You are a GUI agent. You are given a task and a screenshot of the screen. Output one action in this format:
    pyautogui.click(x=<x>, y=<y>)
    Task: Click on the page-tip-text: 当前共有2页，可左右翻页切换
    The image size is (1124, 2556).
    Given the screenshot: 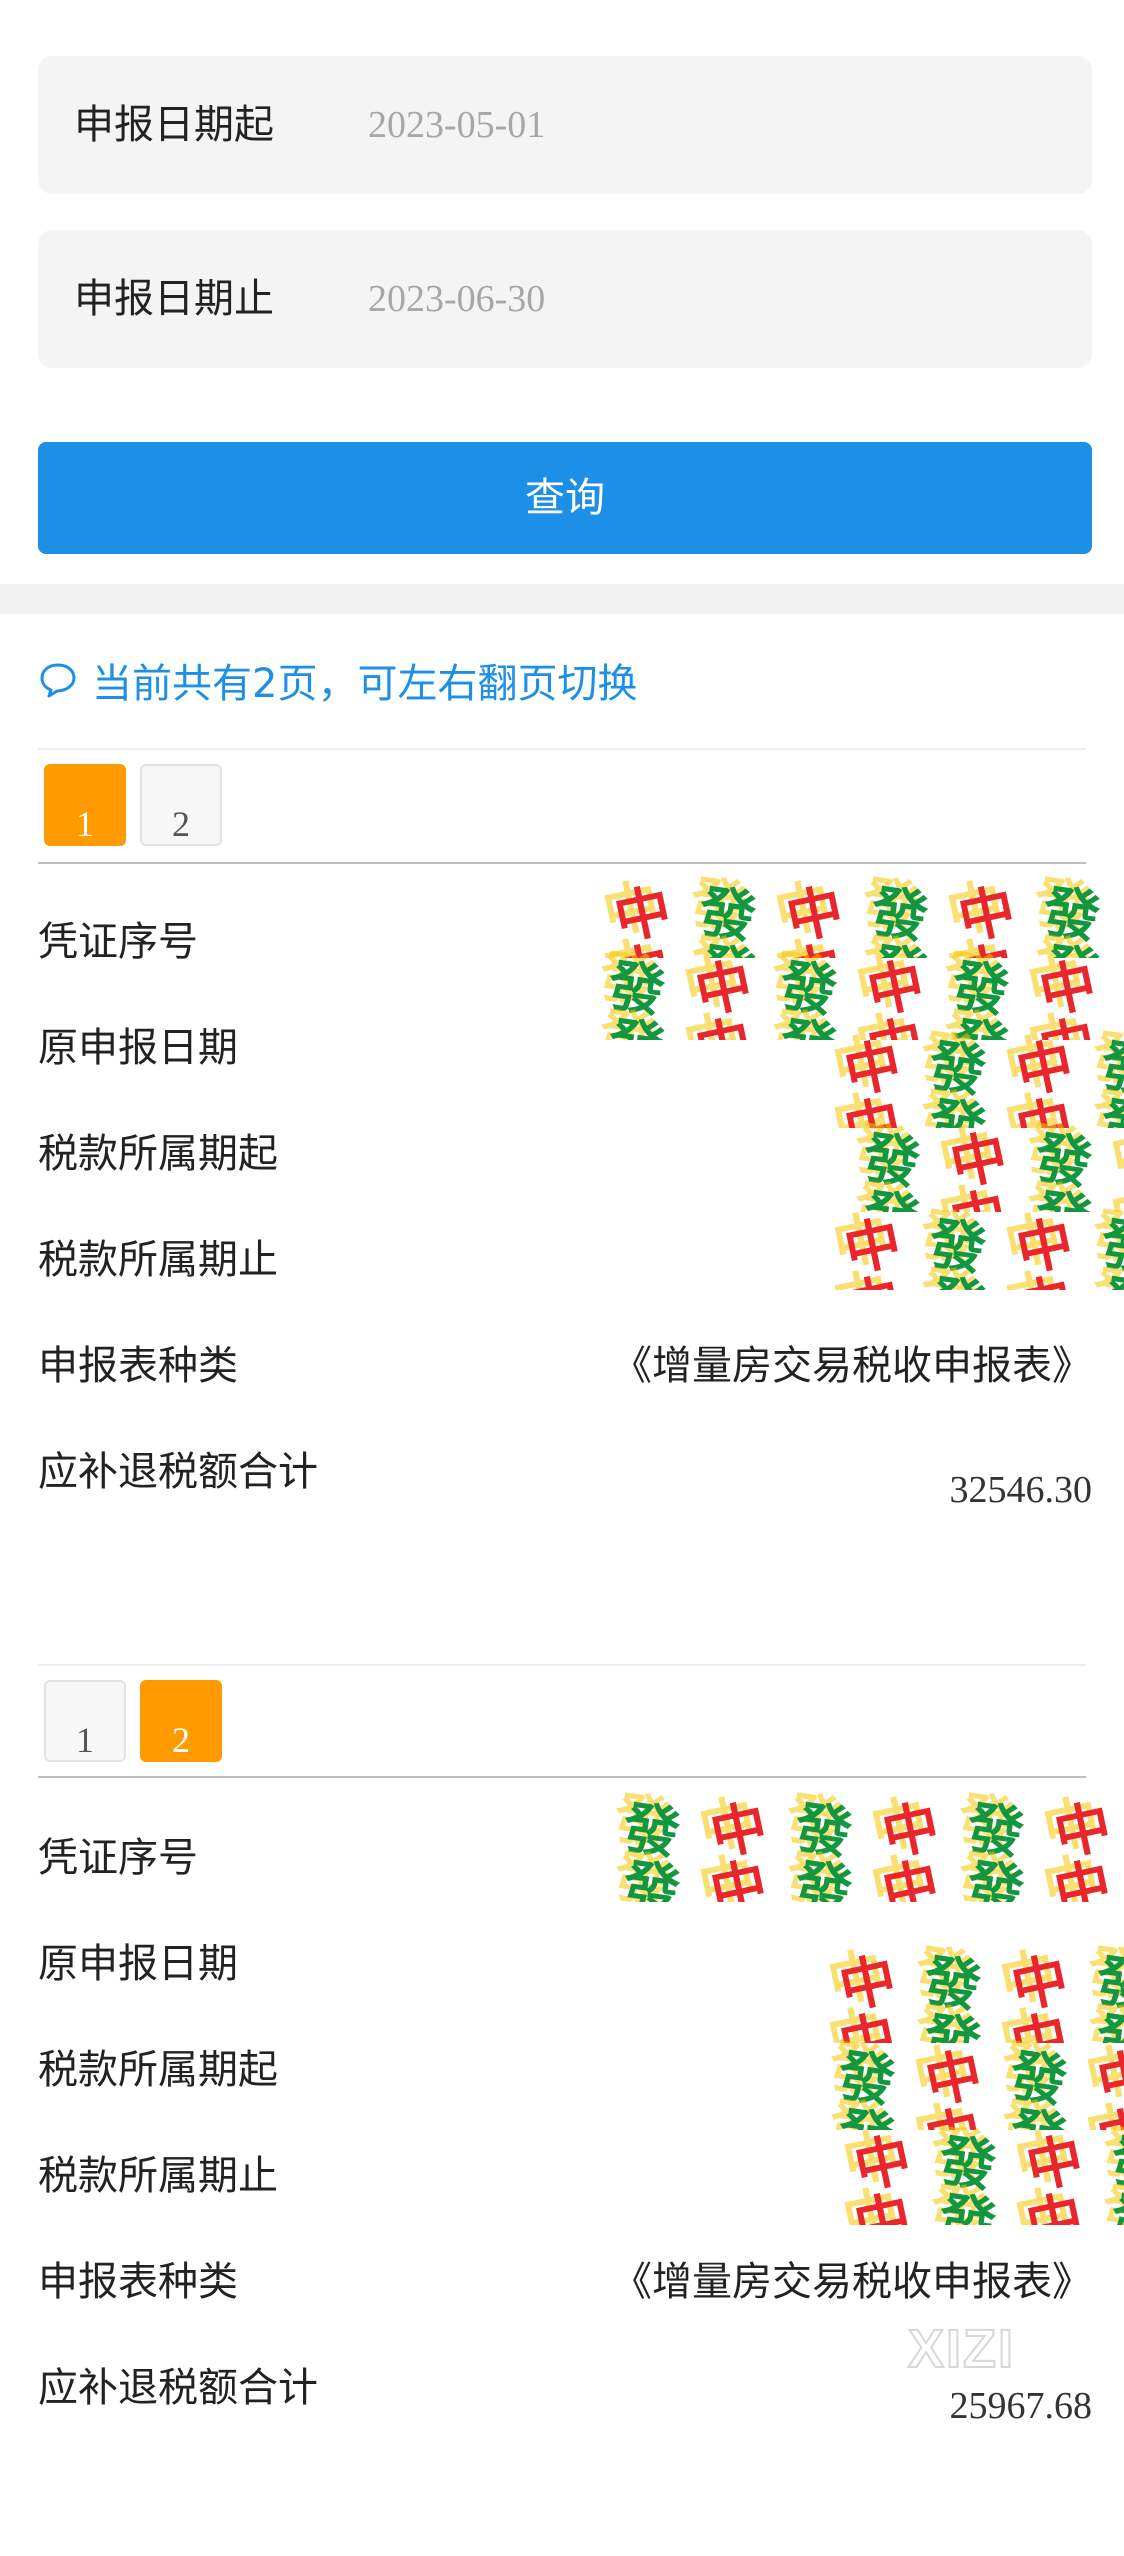 What is the action you would take?
    pyautogui.click(x=365, y=684)
    